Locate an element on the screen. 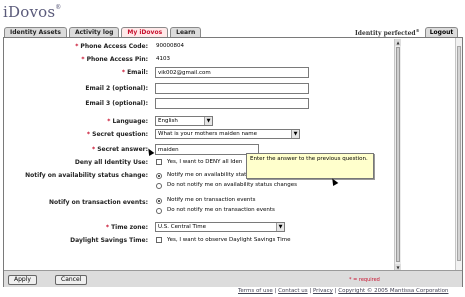 This screenshot has height=297, width=465. form-scrollbar: ▲ ▼ is located at coordinates (397, 155).